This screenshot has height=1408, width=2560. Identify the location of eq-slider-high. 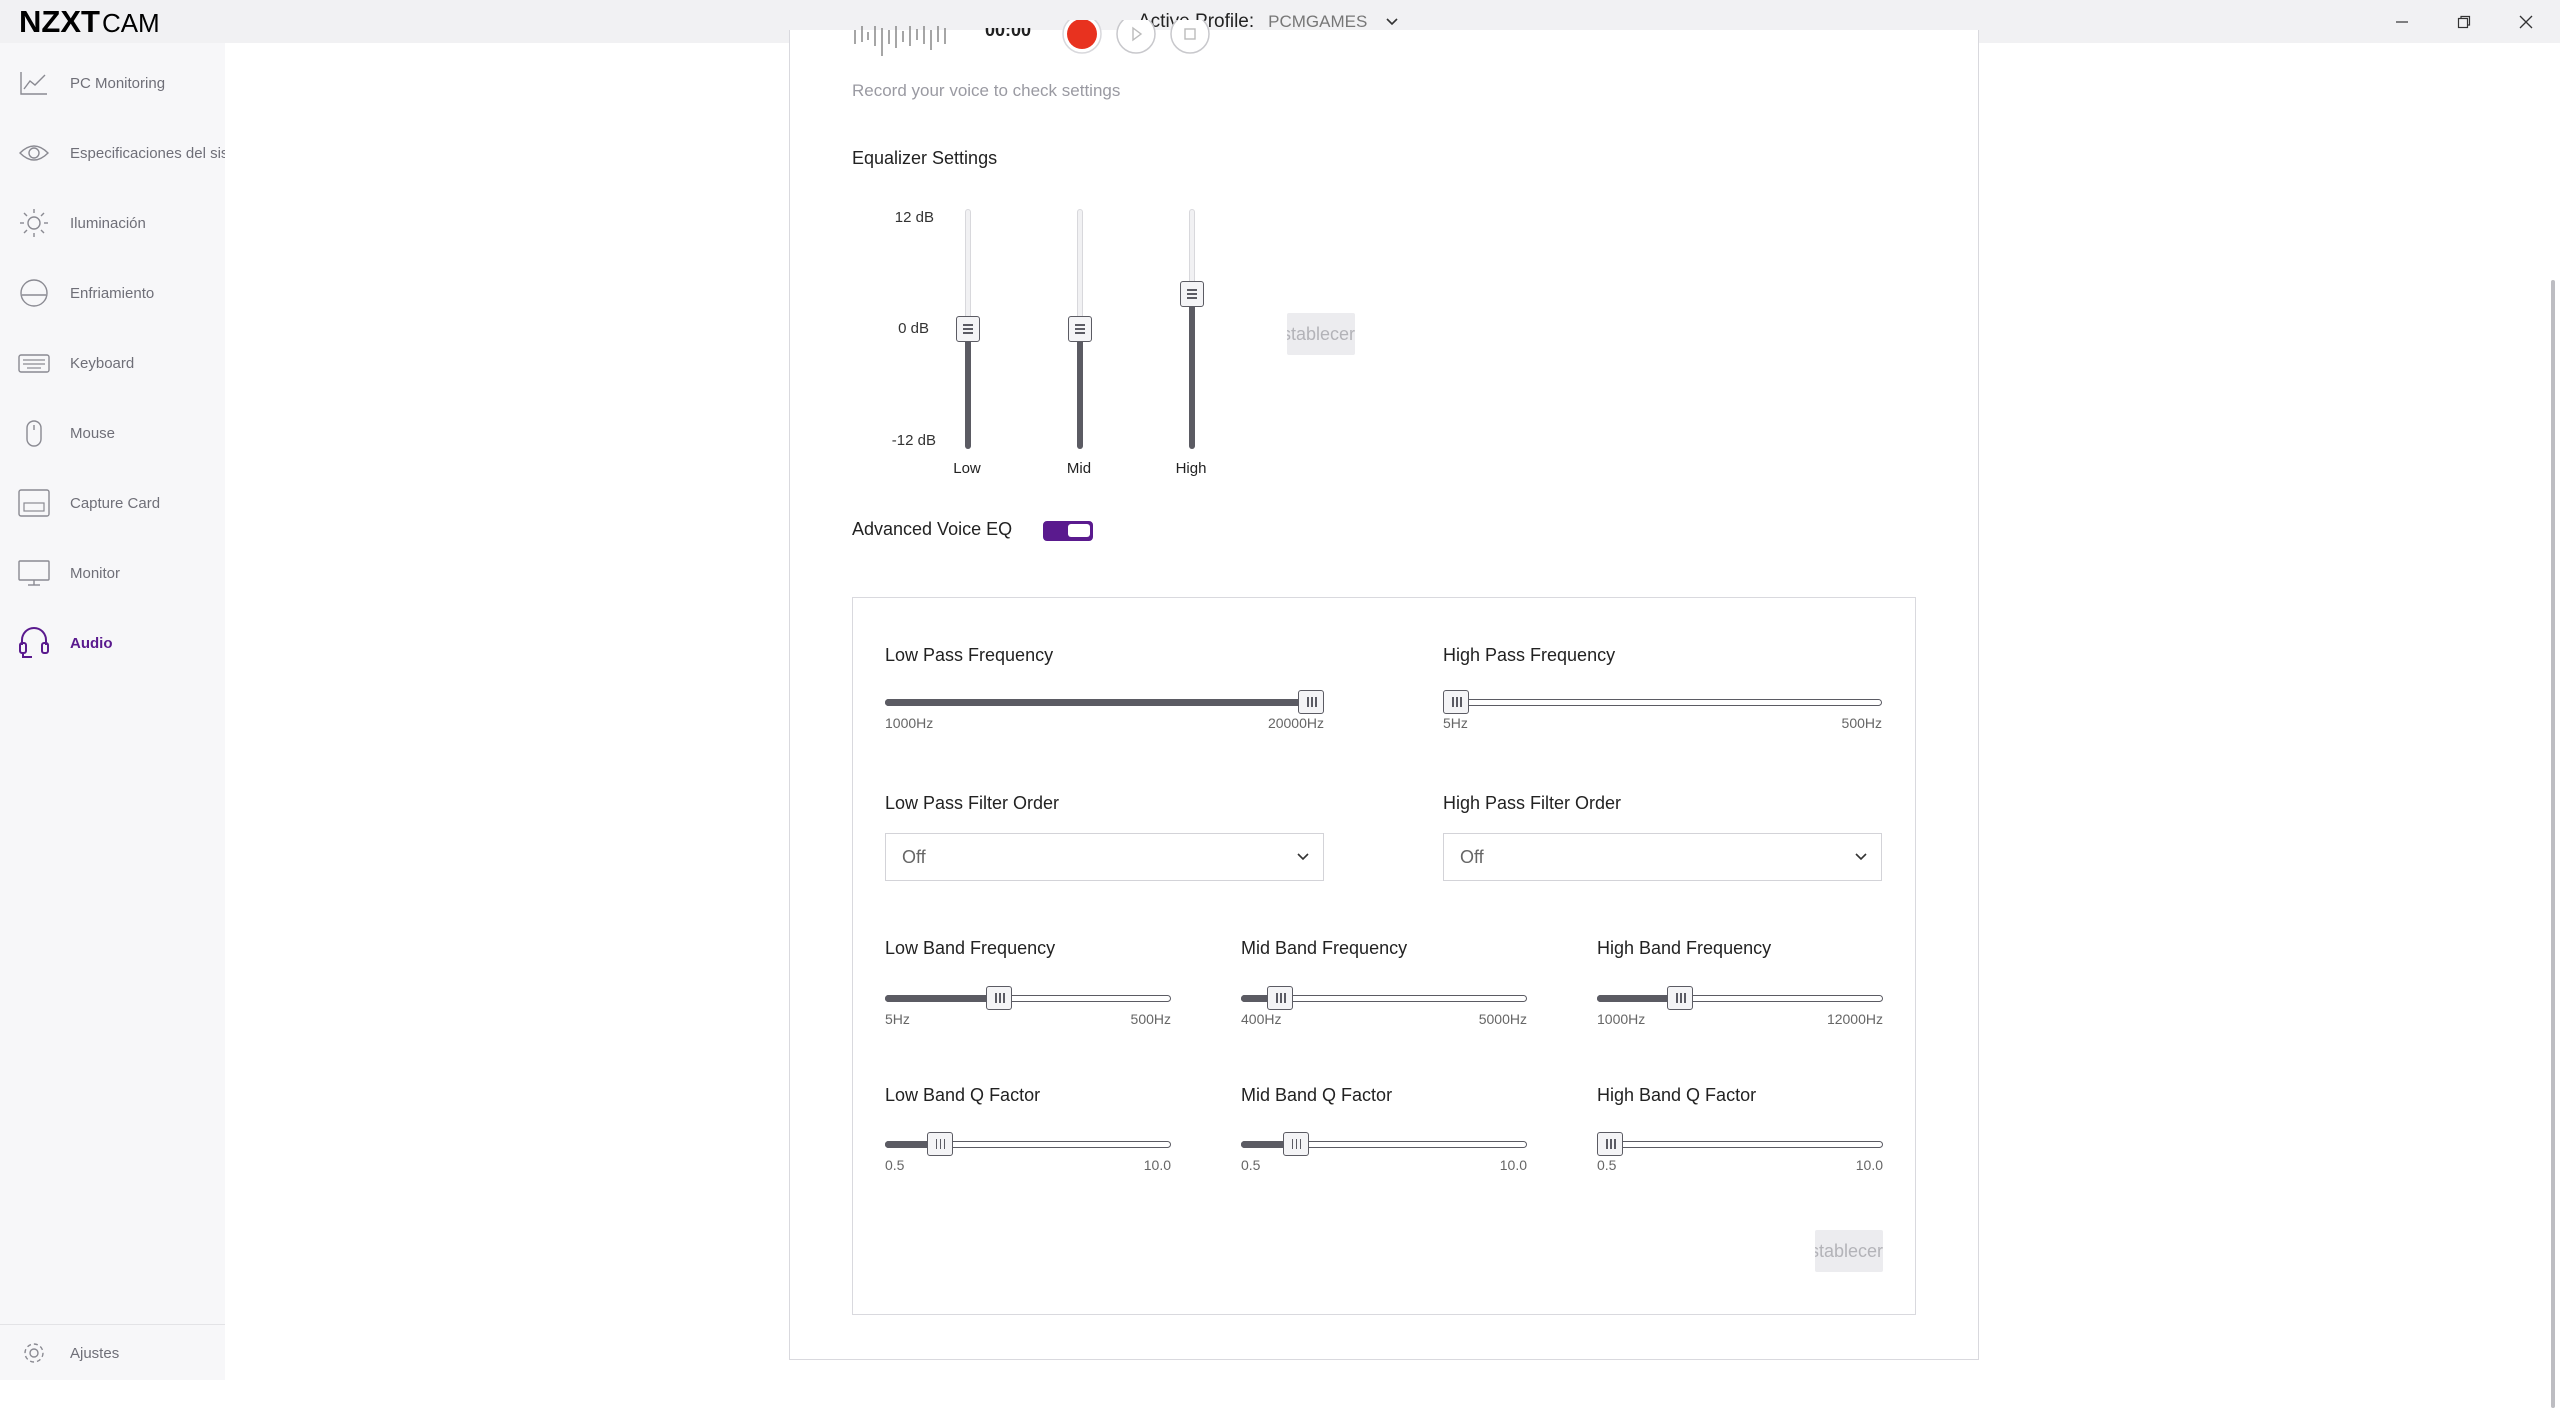
(1191, 329).